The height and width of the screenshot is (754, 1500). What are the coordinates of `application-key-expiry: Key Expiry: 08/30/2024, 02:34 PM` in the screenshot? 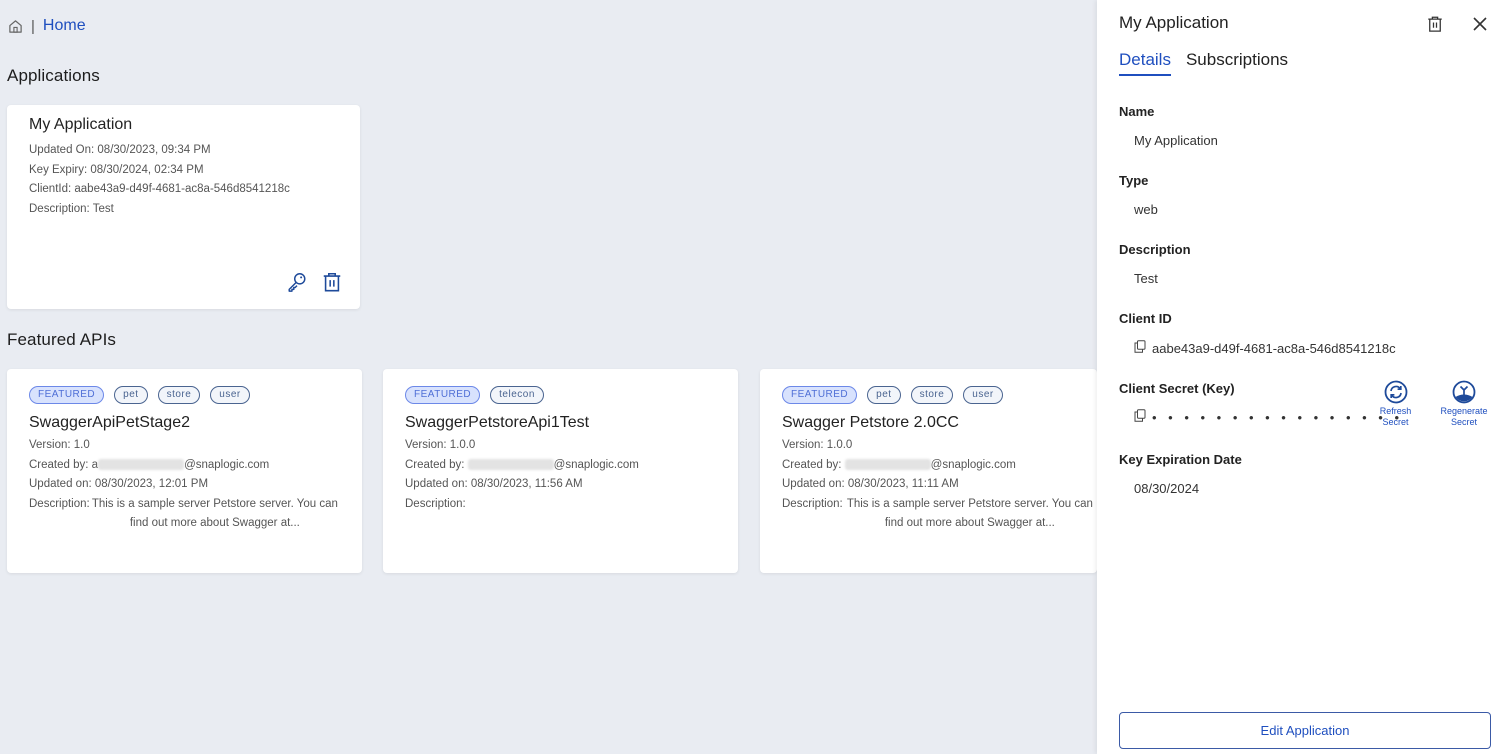 It's located at (116, 169).